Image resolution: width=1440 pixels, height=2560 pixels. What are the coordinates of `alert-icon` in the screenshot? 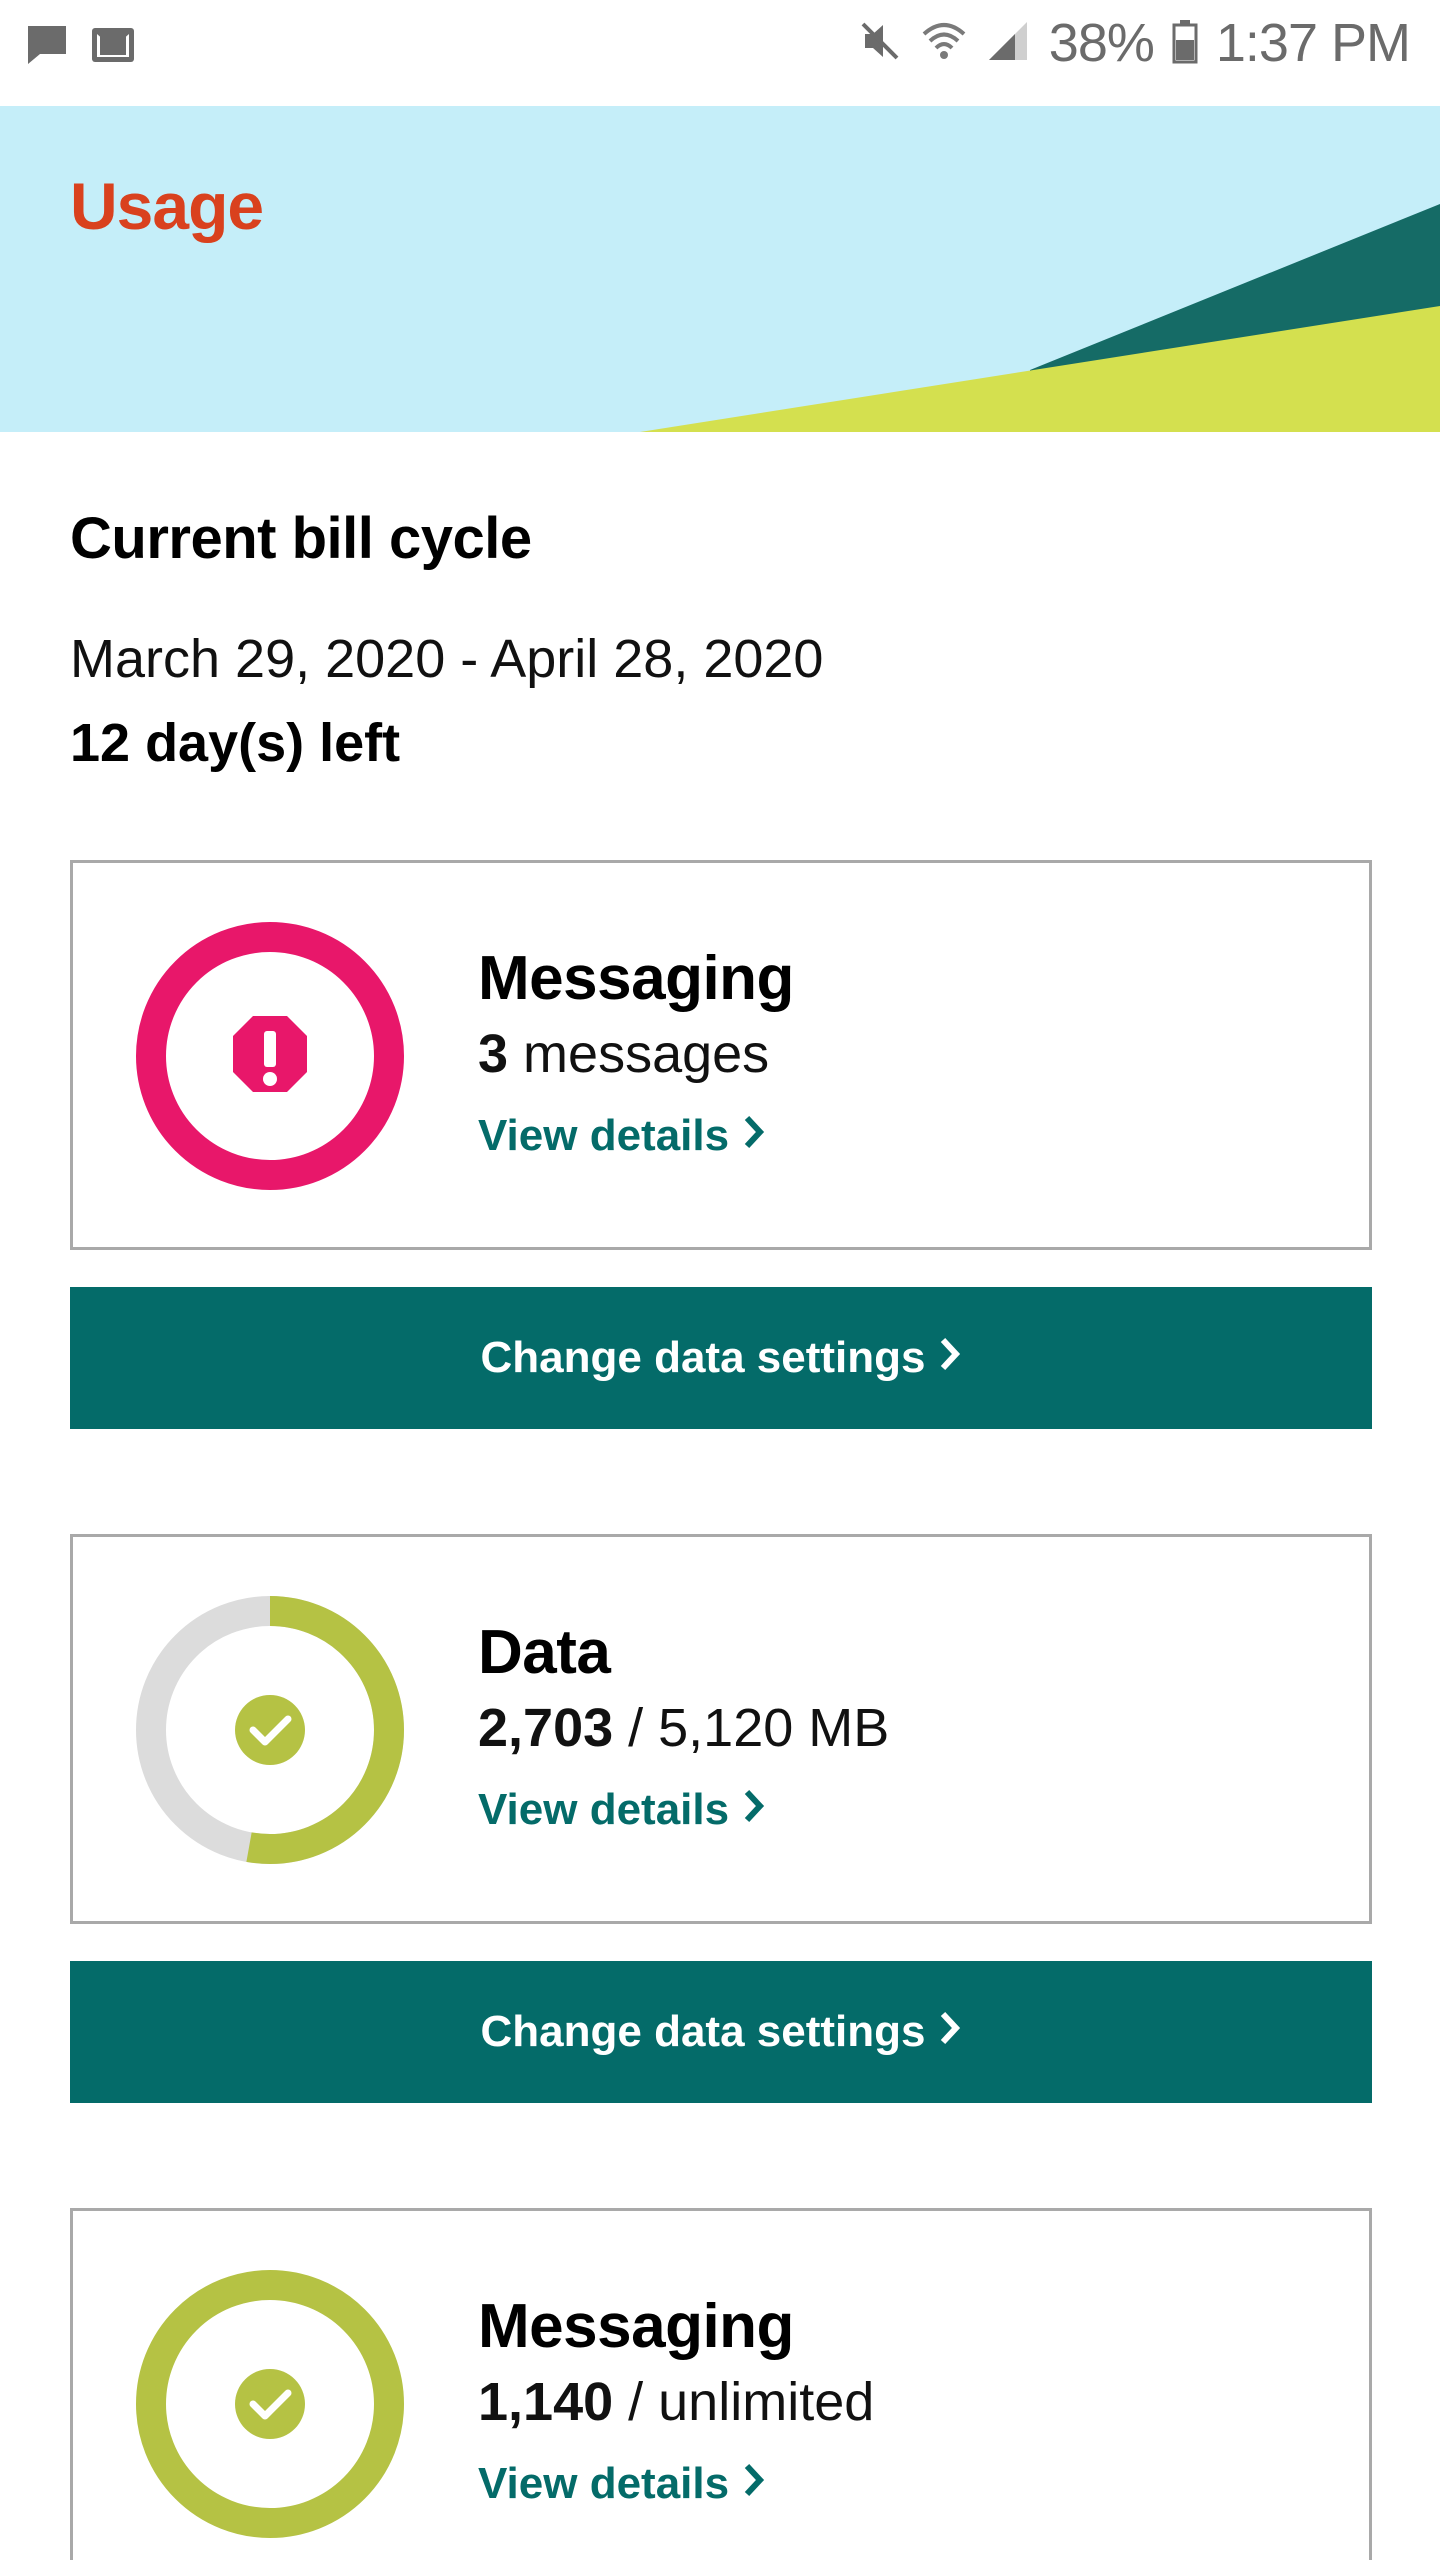 It's located at (270, 1054).